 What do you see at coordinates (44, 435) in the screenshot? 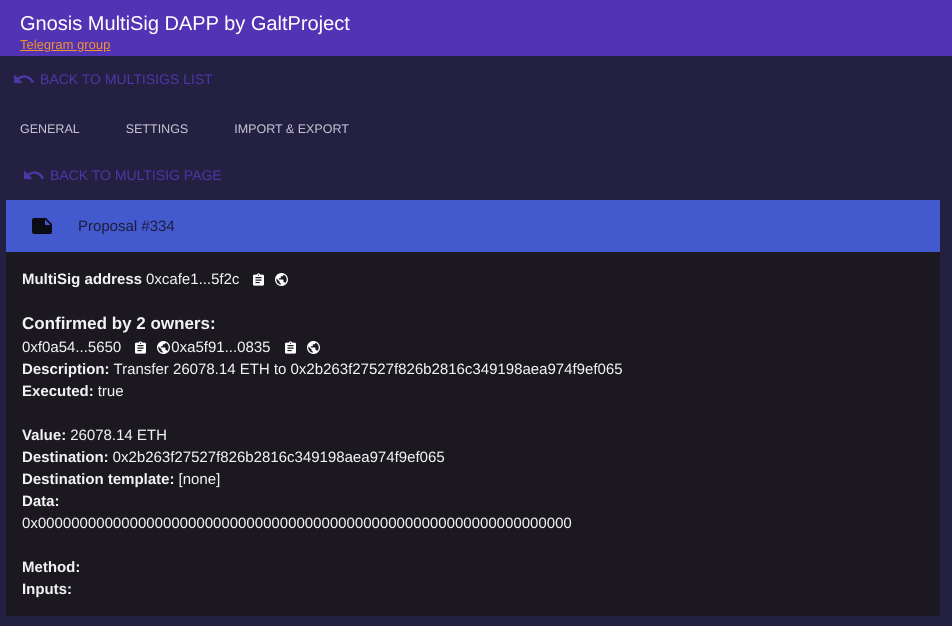
I see `field-label: Value:` at bounding box center [44, 435].